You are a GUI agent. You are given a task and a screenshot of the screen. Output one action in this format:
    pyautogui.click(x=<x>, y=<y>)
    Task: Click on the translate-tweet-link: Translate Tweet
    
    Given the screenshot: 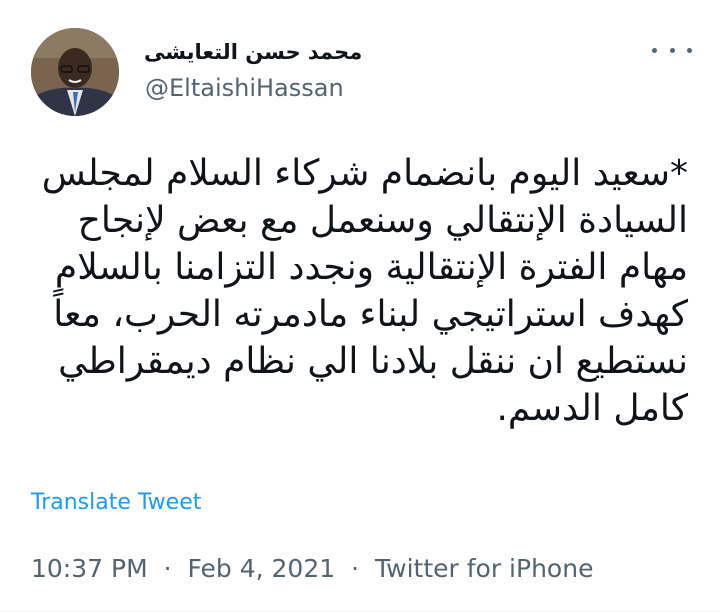 What is the action you would take?
    pyautogui.click(x=116, y=502)
    